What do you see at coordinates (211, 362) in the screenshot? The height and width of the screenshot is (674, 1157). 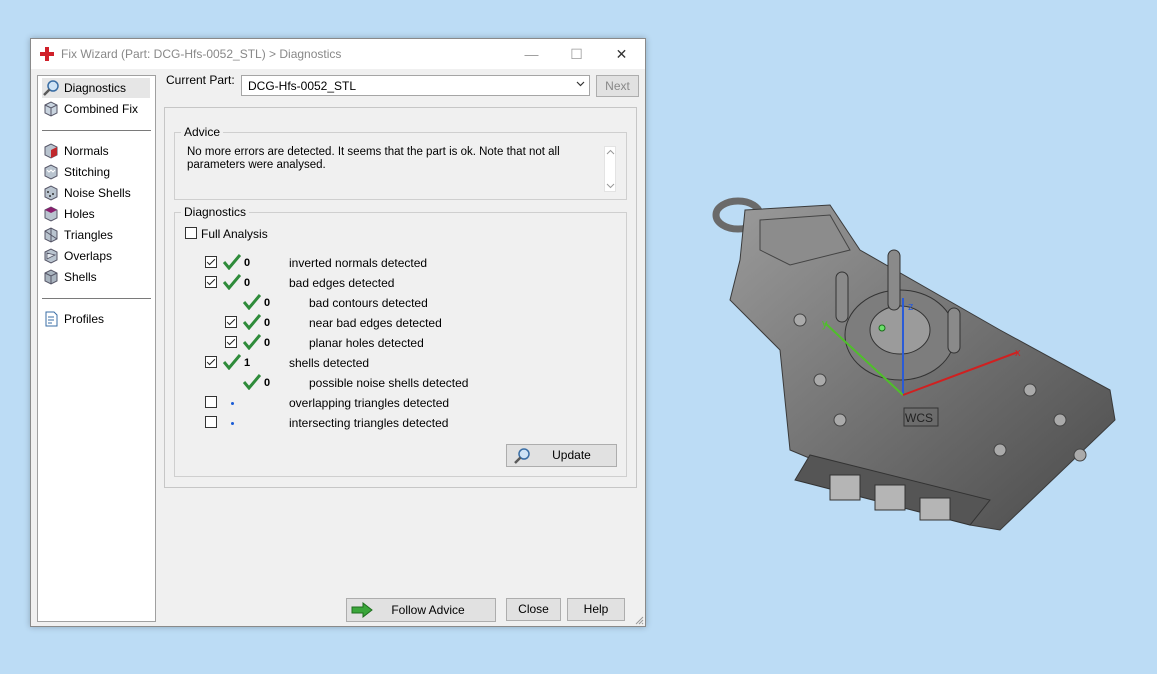 I see `shells-checkbox` at bounding box center [211, 362].